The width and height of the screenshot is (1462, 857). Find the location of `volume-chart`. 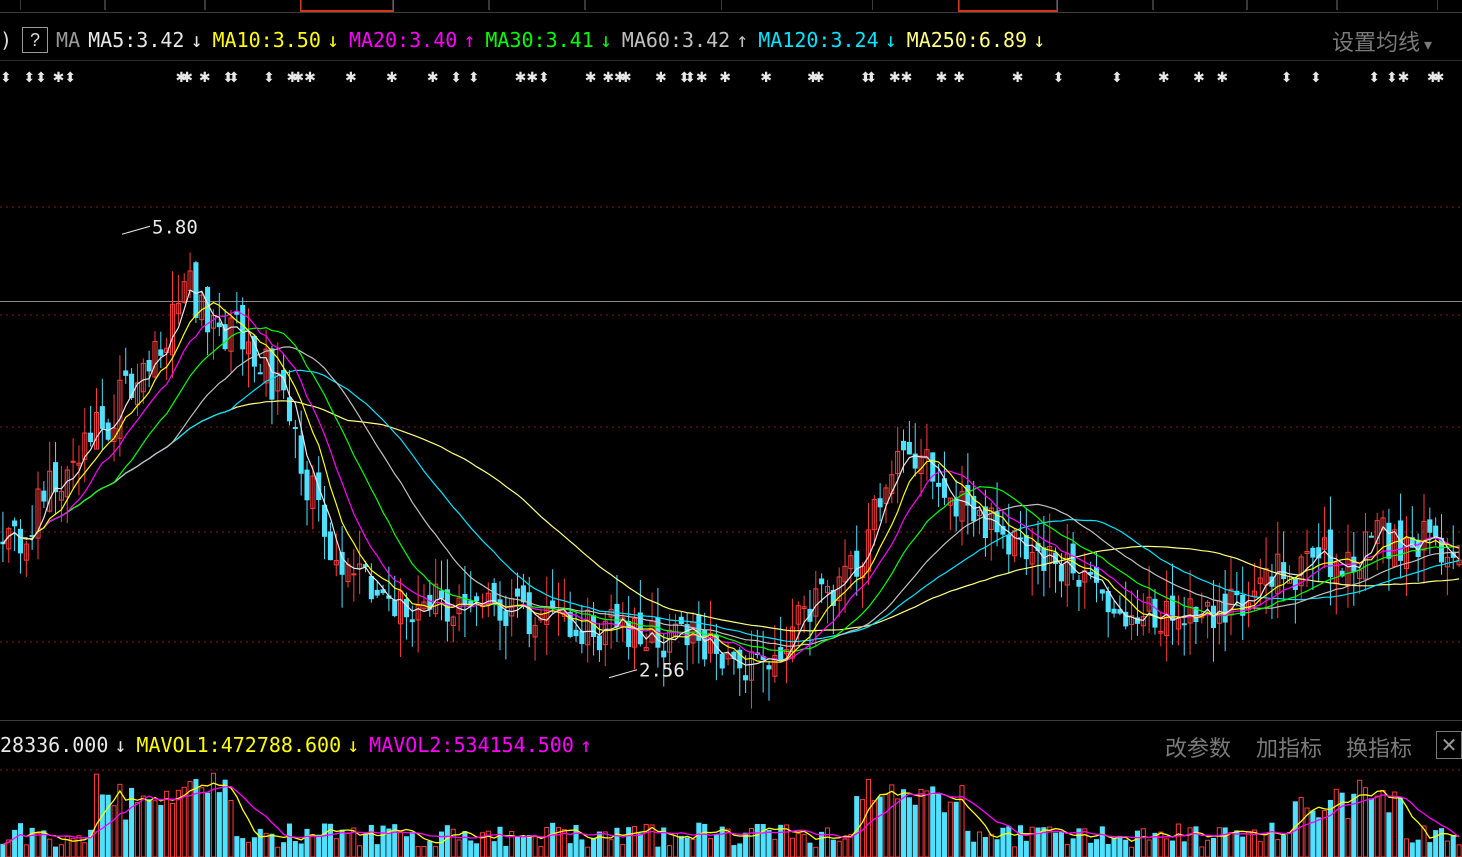

volume-chart is located at coordinates (731, 808).